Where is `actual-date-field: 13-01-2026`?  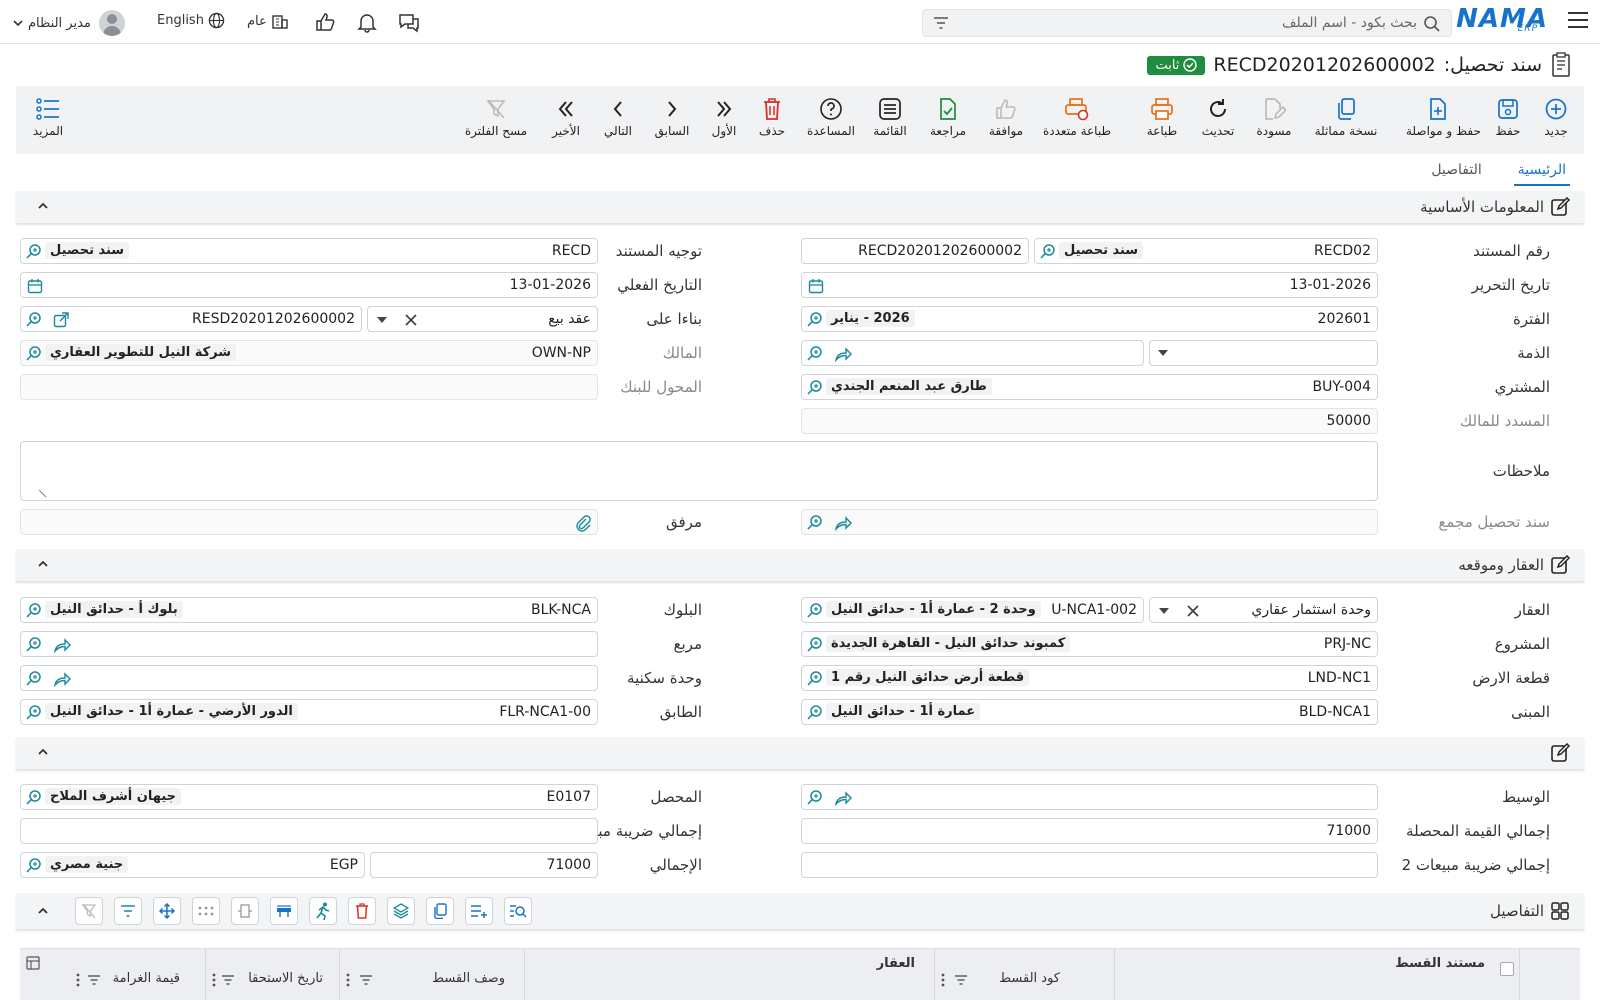
actual-date-field: 13-01-2026 is located at coordinates (309, 285).